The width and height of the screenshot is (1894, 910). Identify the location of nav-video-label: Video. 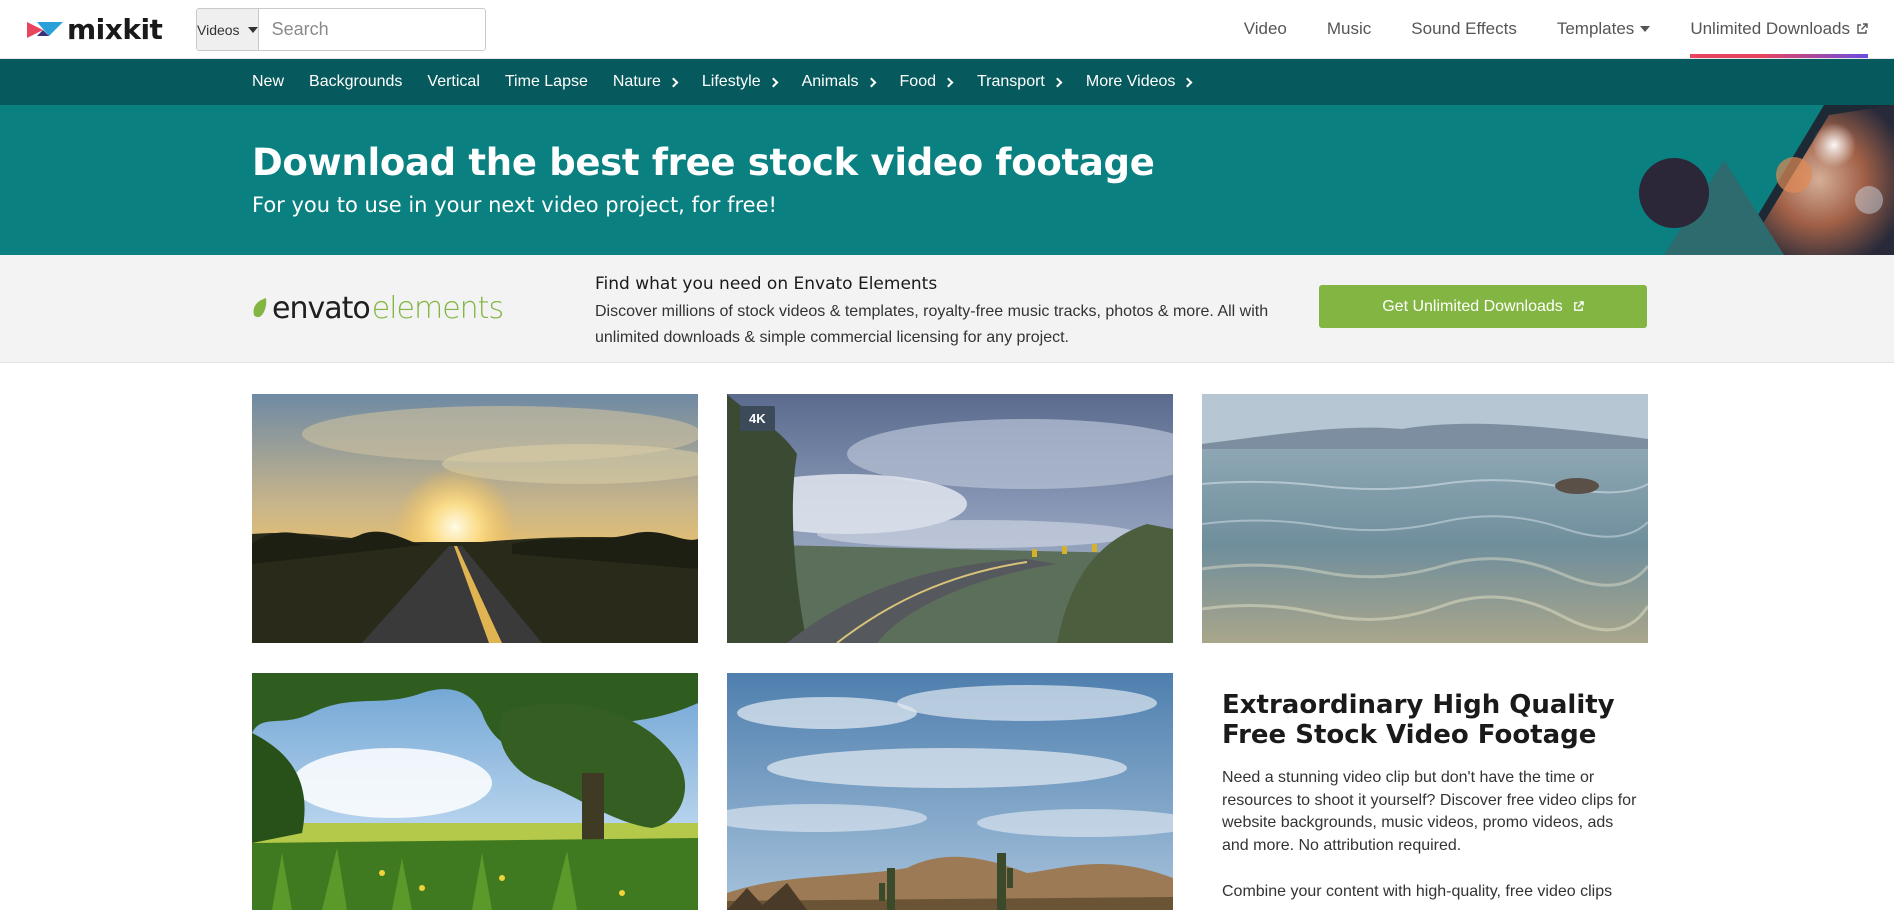
(1265, 28).